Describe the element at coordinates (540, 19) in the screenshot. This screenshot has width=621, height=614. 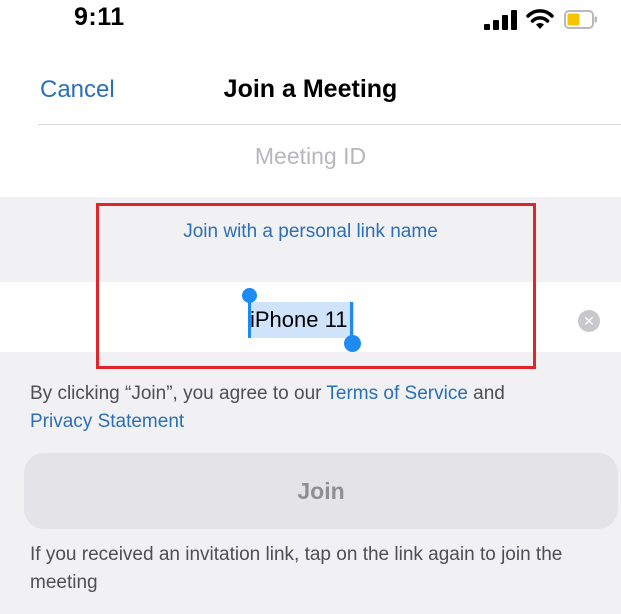
I see `wifi-icon` at that location.